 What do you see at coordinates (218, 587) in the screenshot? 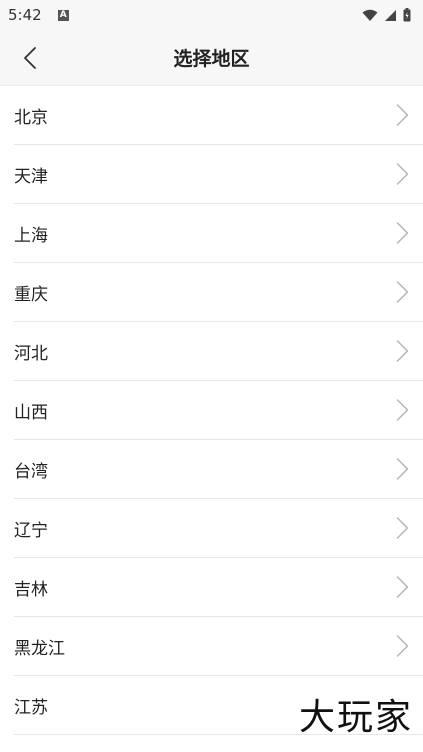
I see `region-item-jilin: 吉林` at bounding box center [218, 587].